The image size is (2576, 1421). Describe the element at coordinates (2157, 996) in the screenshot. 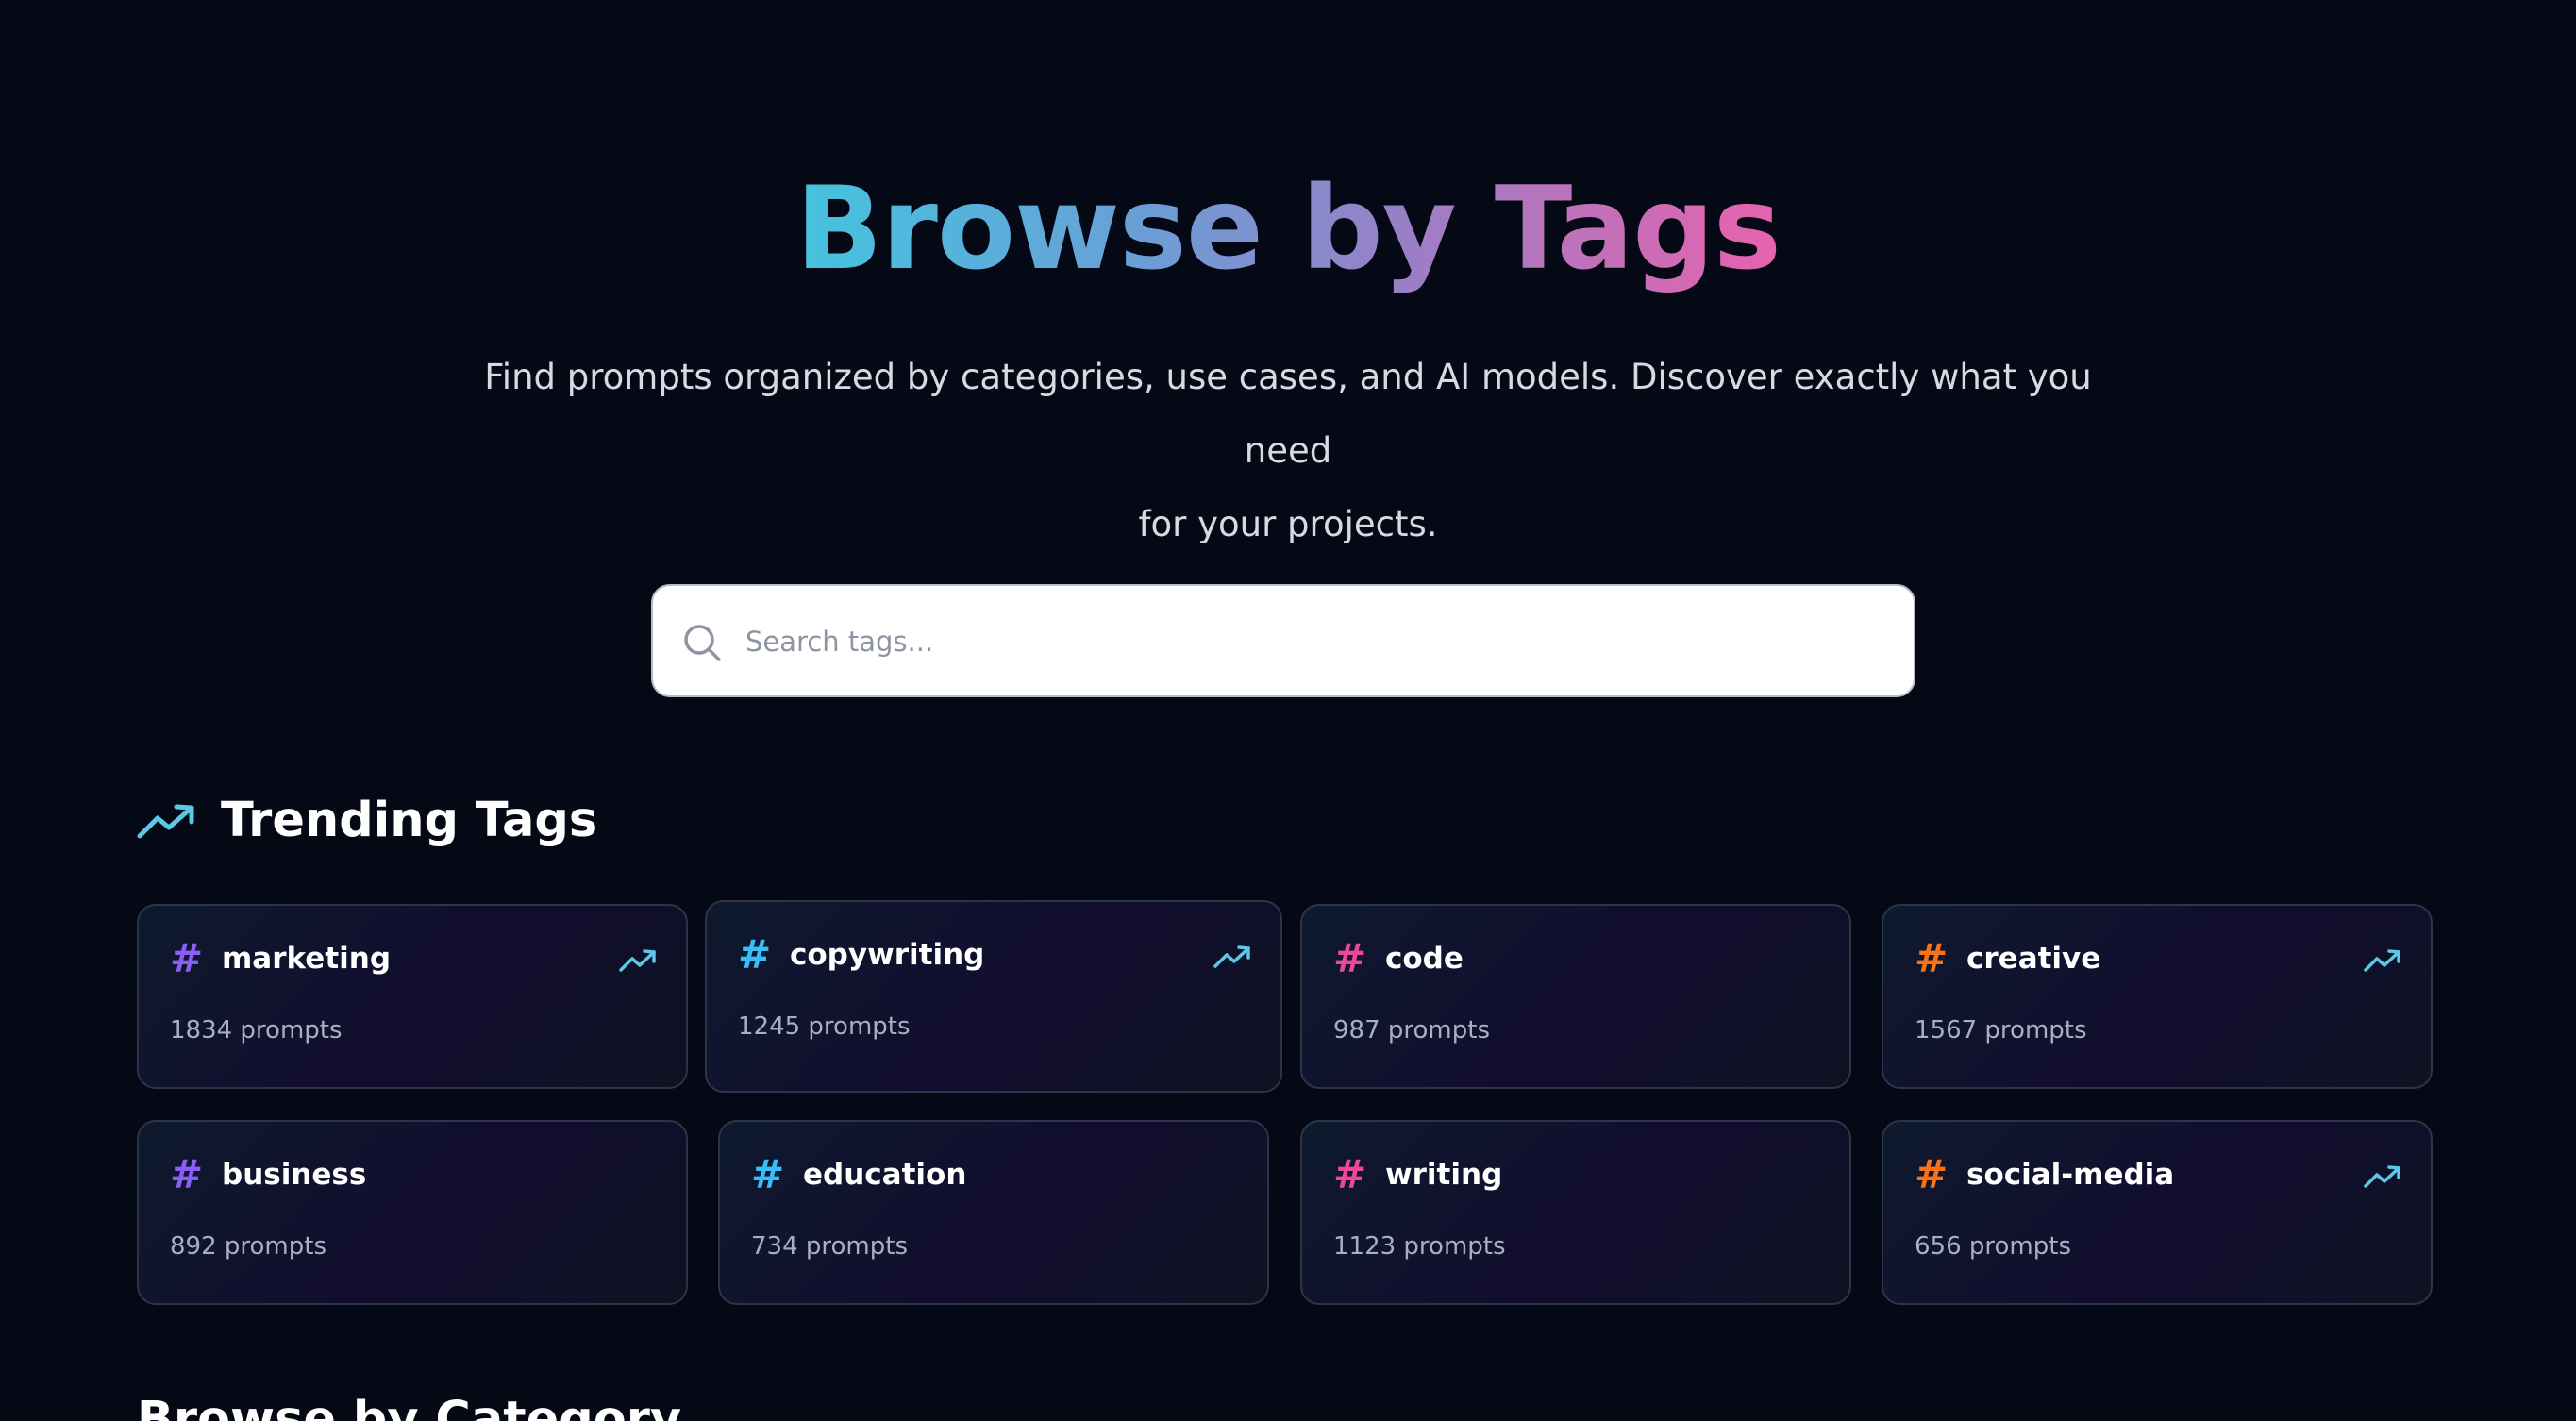

I see `tag-card-creative: # creative 1567 prompts` at that location.